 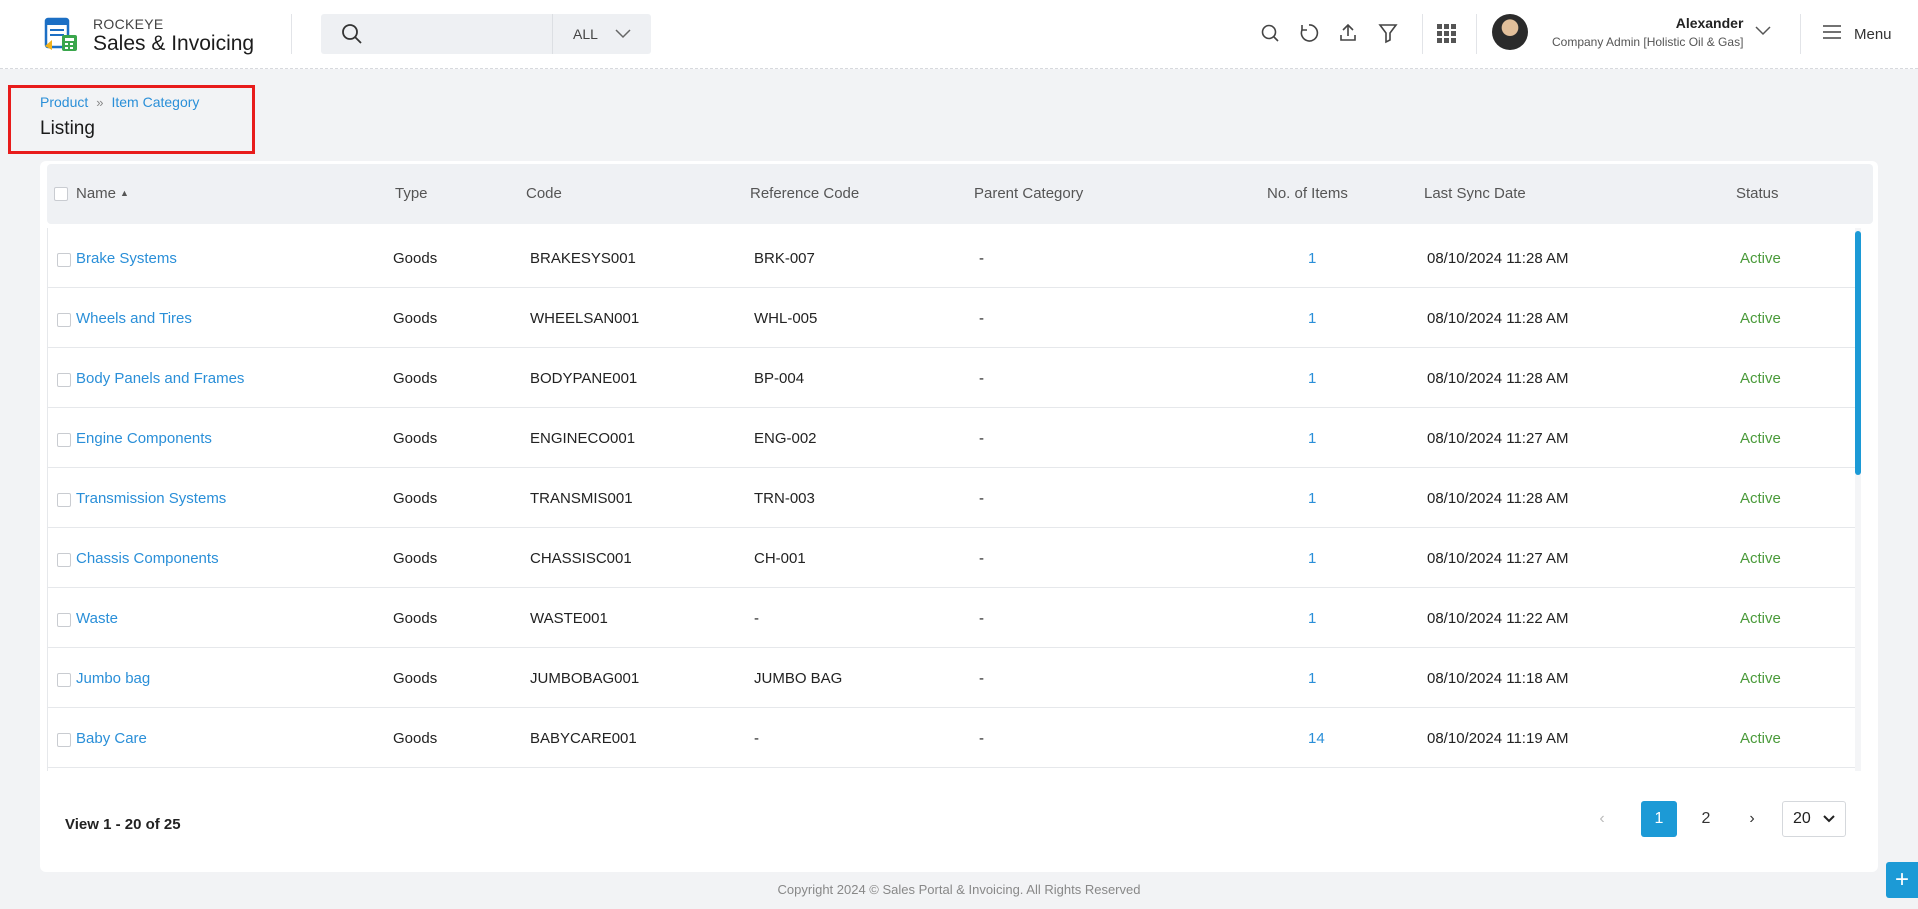 I want to click on cell-name: Waste, so click(x=97, y=618).